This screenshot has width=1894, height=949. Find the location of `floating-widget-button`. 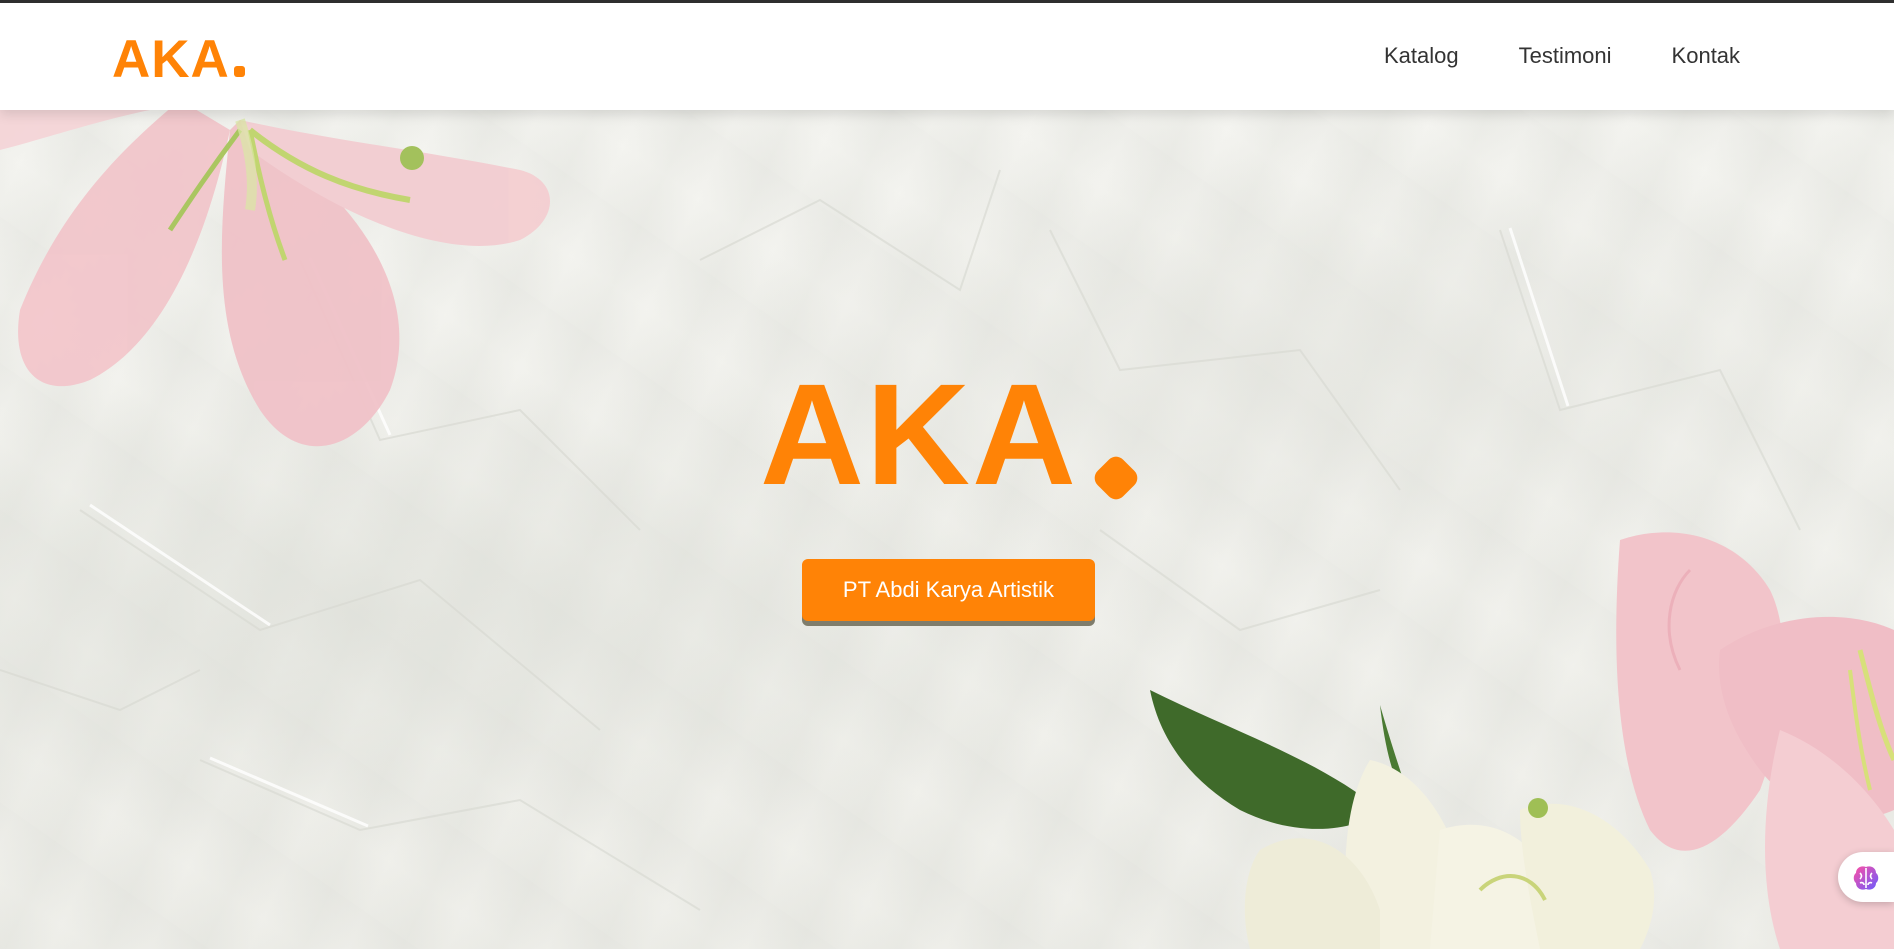

floating-widget-button is located at coordinates (1866, 877).